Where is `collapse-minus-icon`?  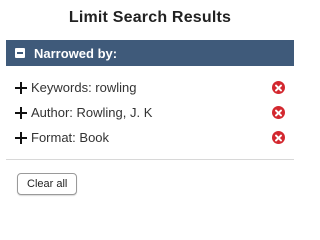 collapse-minus-icon is located at coordinates (20, 53).